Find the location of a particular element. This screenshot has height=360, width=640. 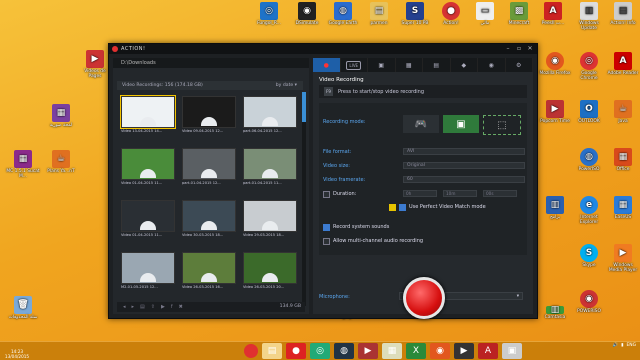

desktop-icon: ▶ Videos de Pages is located at coordinates (95, 64).